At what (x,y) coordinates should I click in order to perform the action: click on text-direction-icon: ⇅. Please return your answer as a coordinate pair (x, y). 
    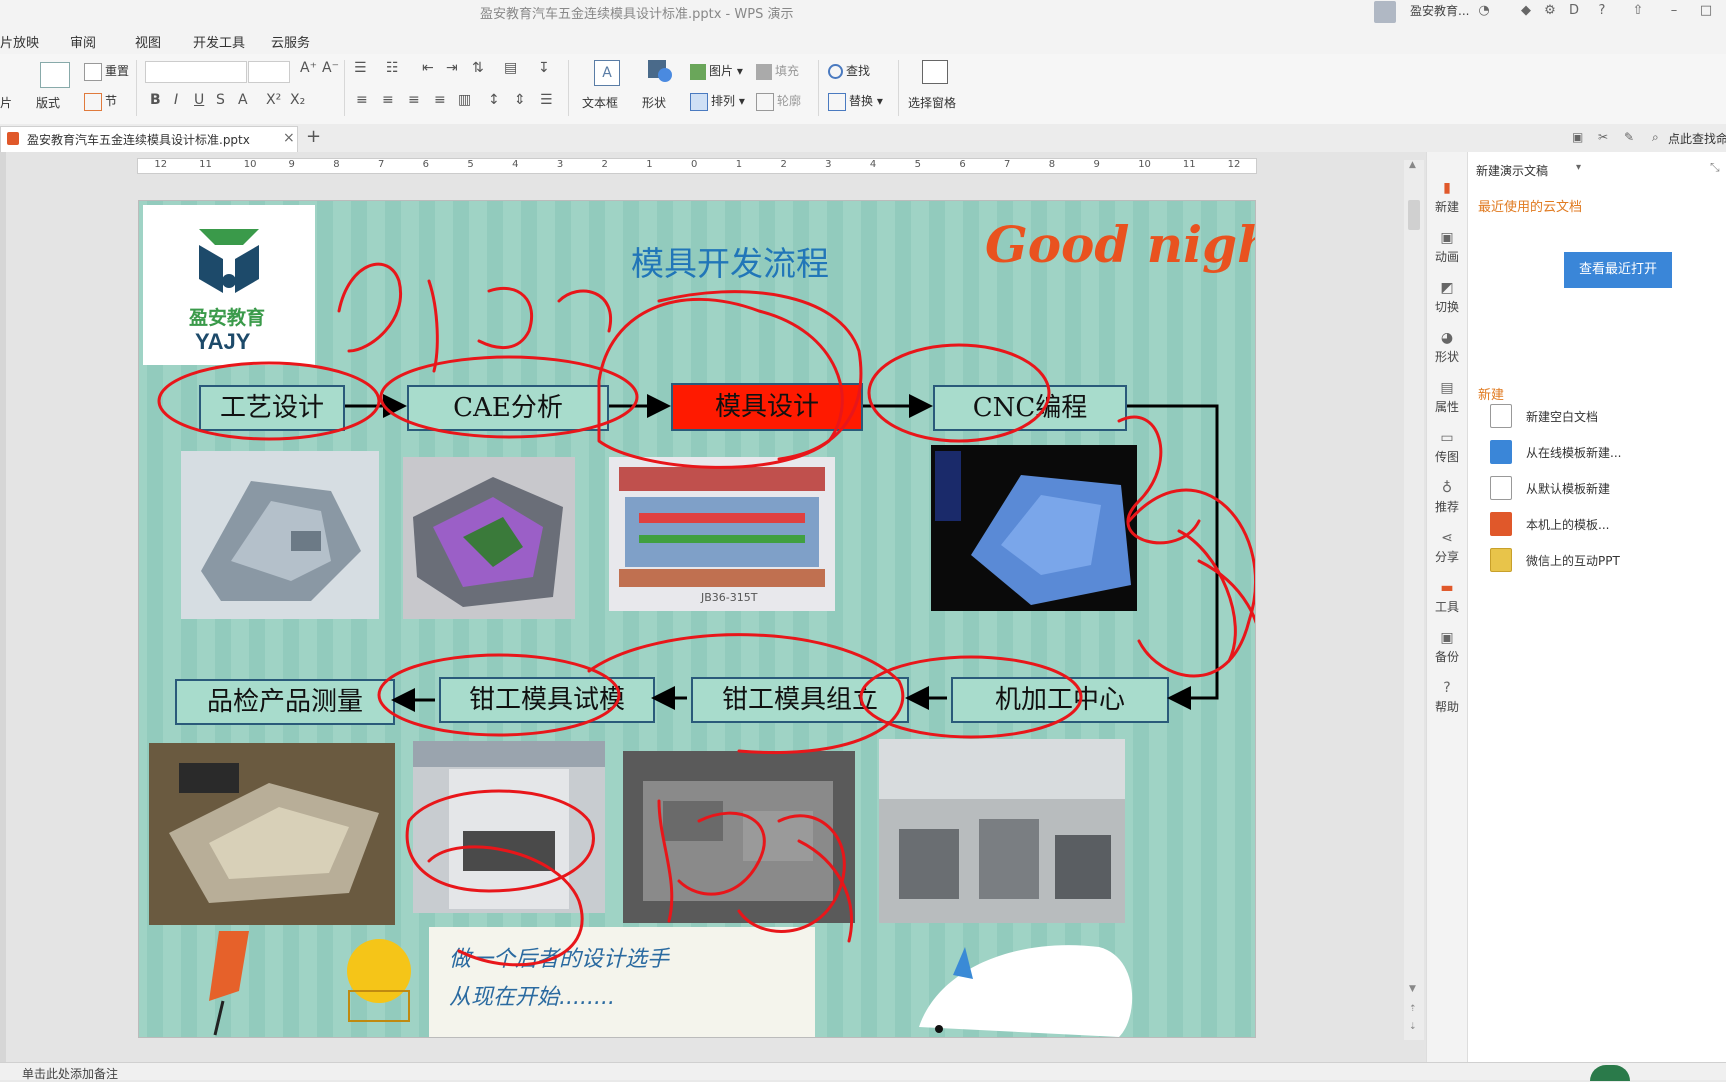
    Looking at the image, I should click on (478, 68).